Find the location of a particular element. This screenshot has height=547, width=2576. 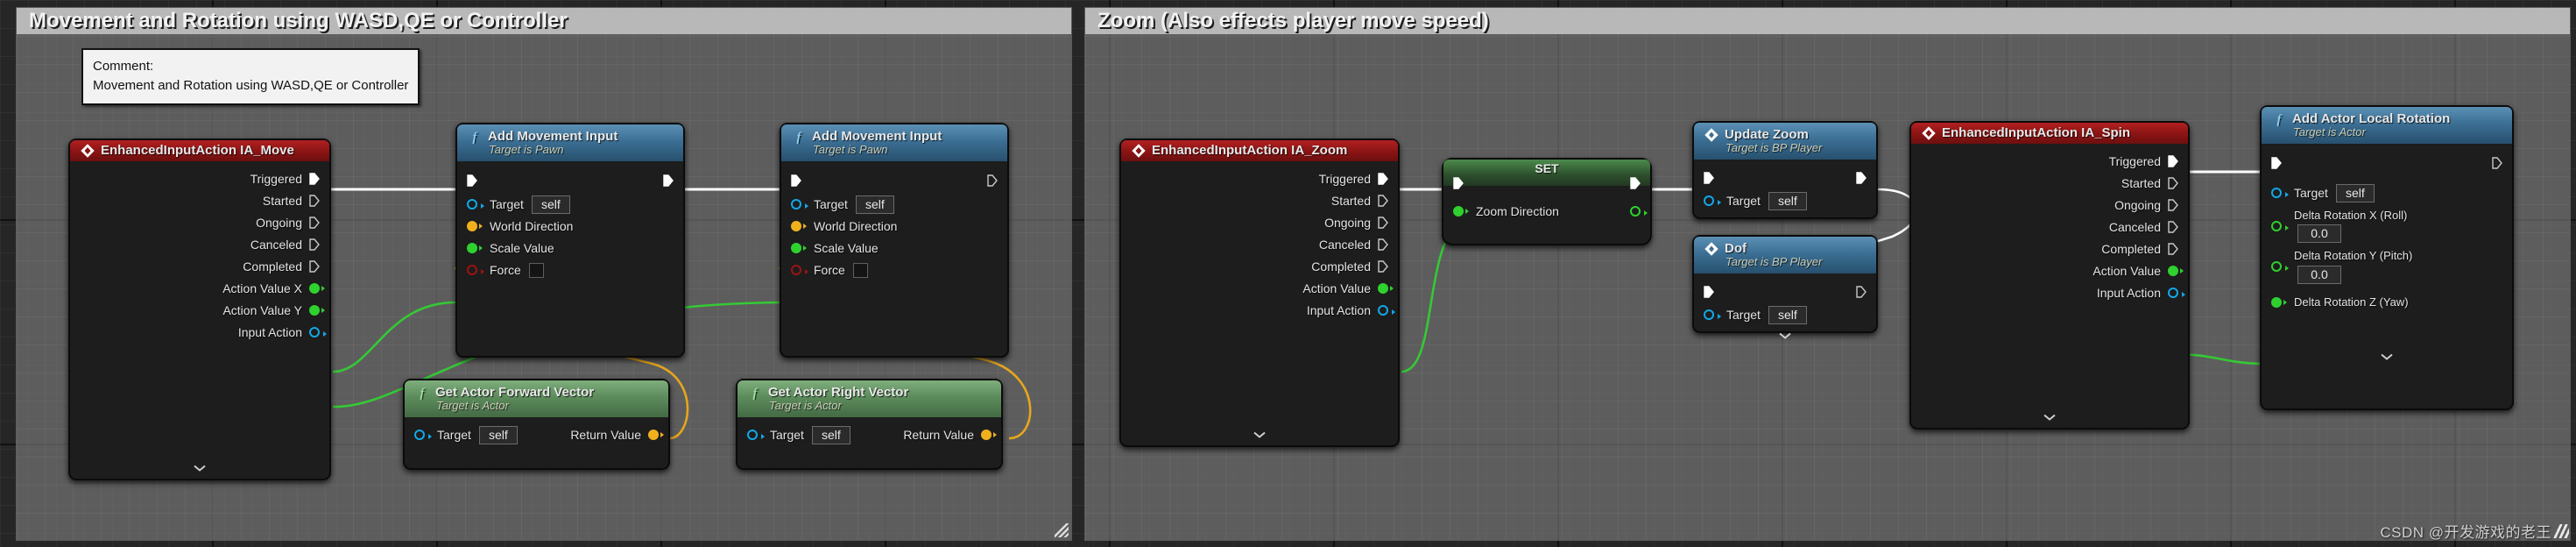

pin-row-action-value: Action Value is located at coordinates (1259, 288).